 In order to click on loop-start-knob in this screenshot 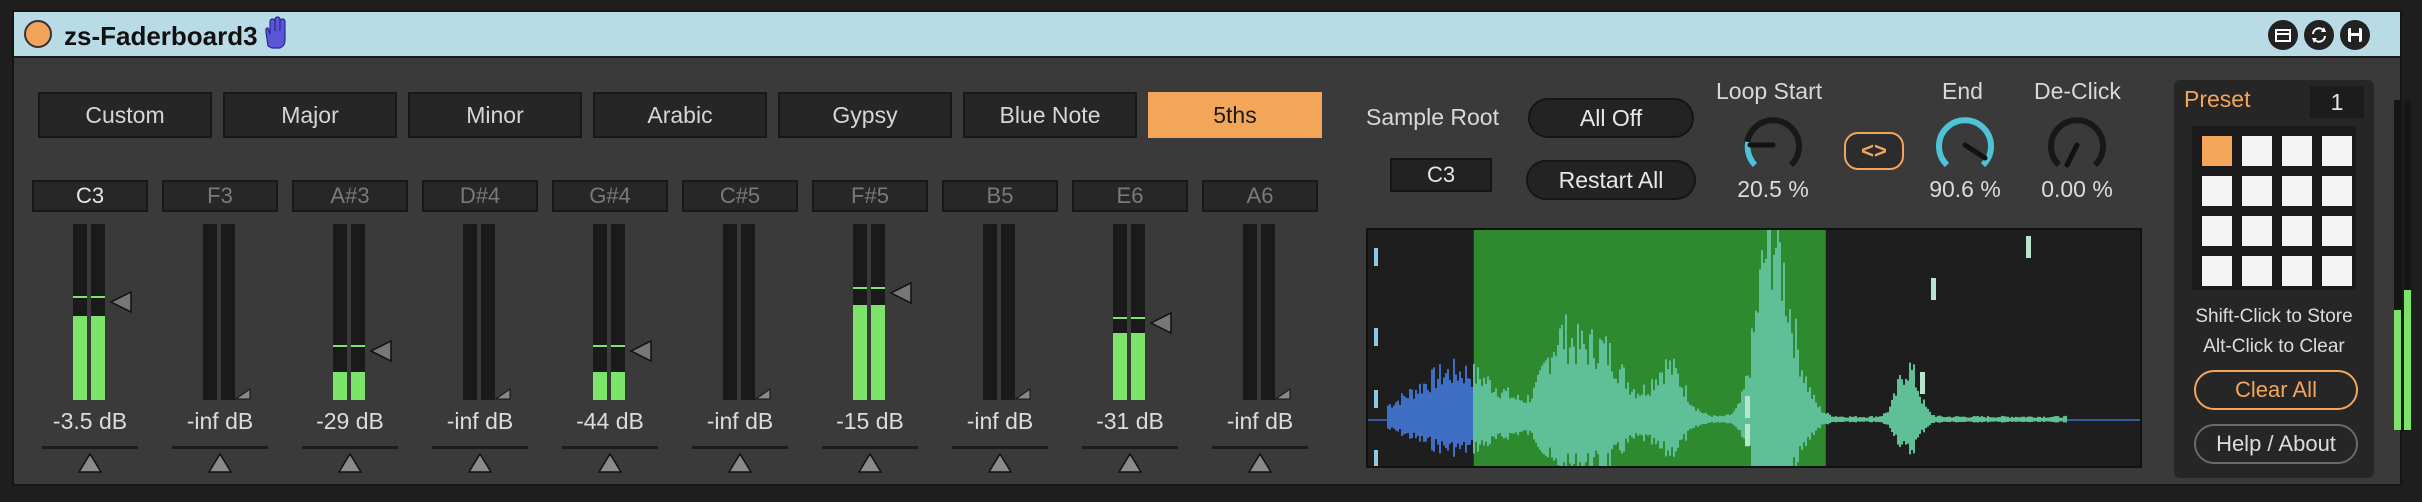, I will do `click(1773, 145)`.